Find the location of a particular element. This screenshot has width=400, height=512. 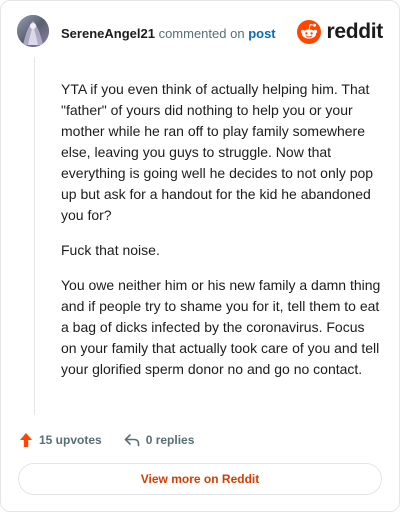

reddit-snoo-icon is located at coordinates (309, 32).